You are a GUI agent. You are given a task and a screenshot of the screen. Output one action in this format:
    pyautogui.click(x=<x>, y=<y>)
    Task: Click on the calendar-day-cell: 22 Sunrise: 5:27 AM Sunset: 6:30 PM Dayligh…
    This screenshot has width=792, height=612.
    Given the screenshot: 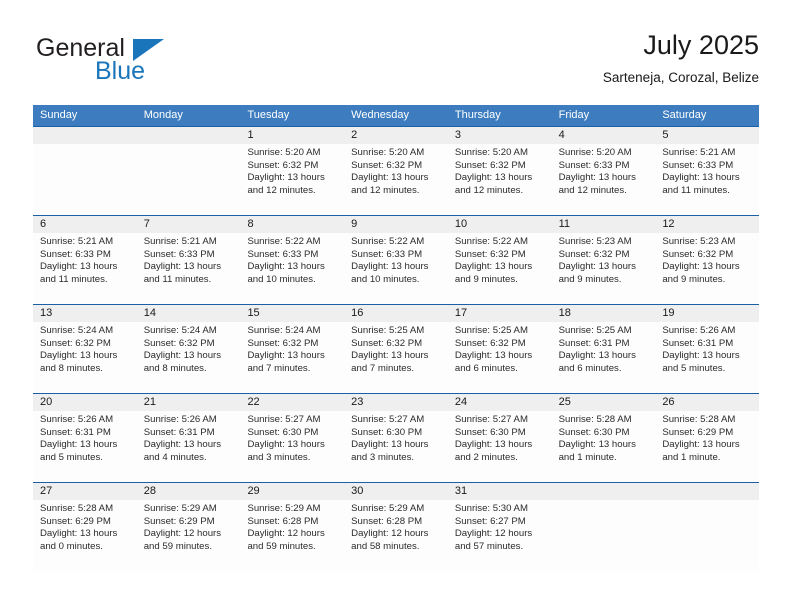 What is the action you would take?
    pyautogui.click(x=292, y=438)
    